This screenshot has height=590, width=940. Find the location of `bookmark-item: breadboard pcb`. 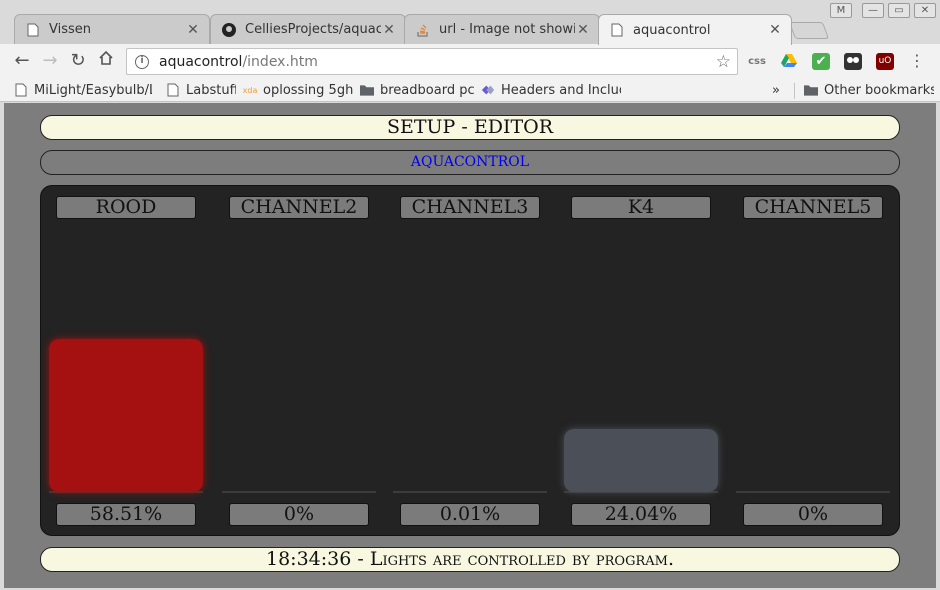

bookmark-item: breadboard pcb is located at coordinates (417, 90).